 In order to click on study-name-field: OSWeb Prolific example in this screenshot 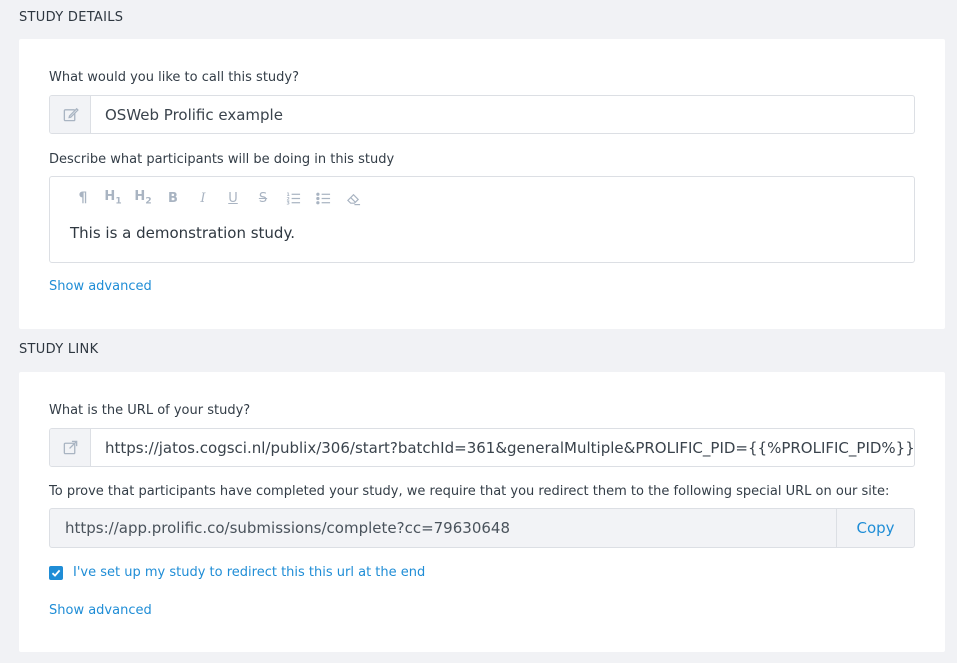, I will do `click(482, 114)`.